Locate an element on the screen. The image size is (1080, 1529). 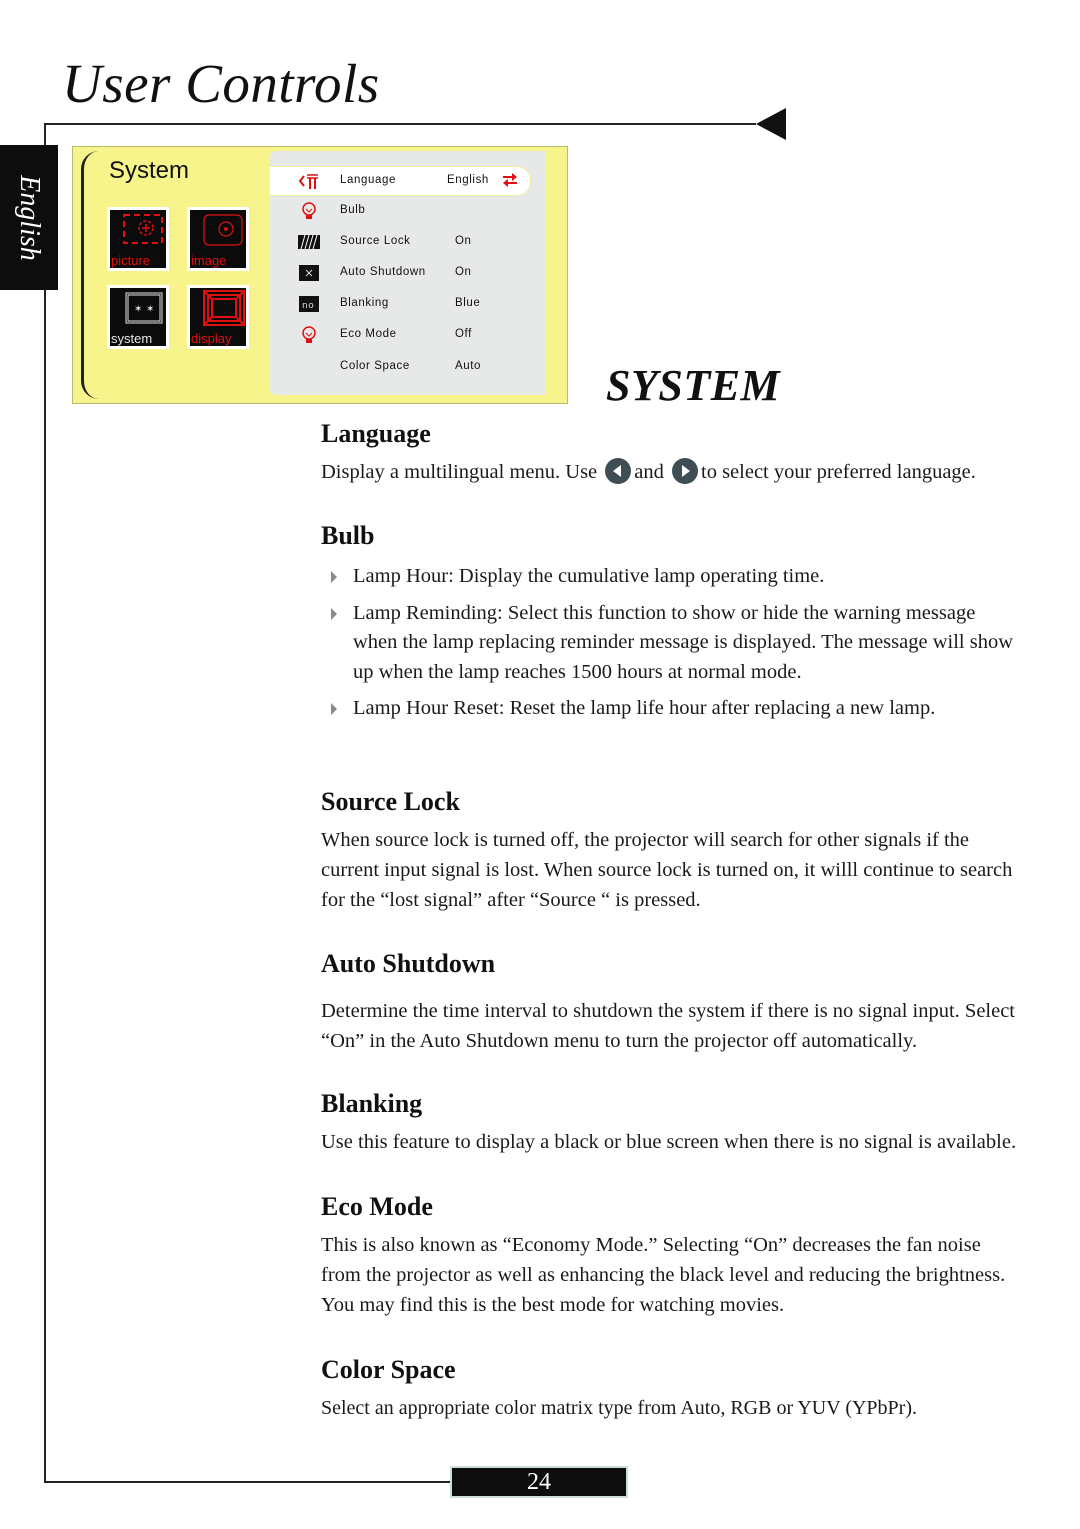
osd-item-bulb: Bulb is located at coordinates (400, 211).